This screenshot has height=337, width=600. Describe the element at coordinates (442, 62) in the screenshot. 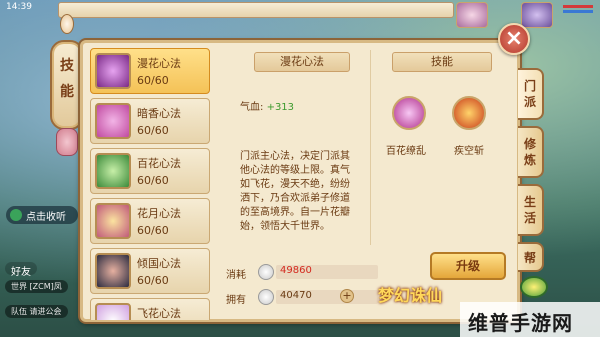

I see `skills-title: 技能` at that location.